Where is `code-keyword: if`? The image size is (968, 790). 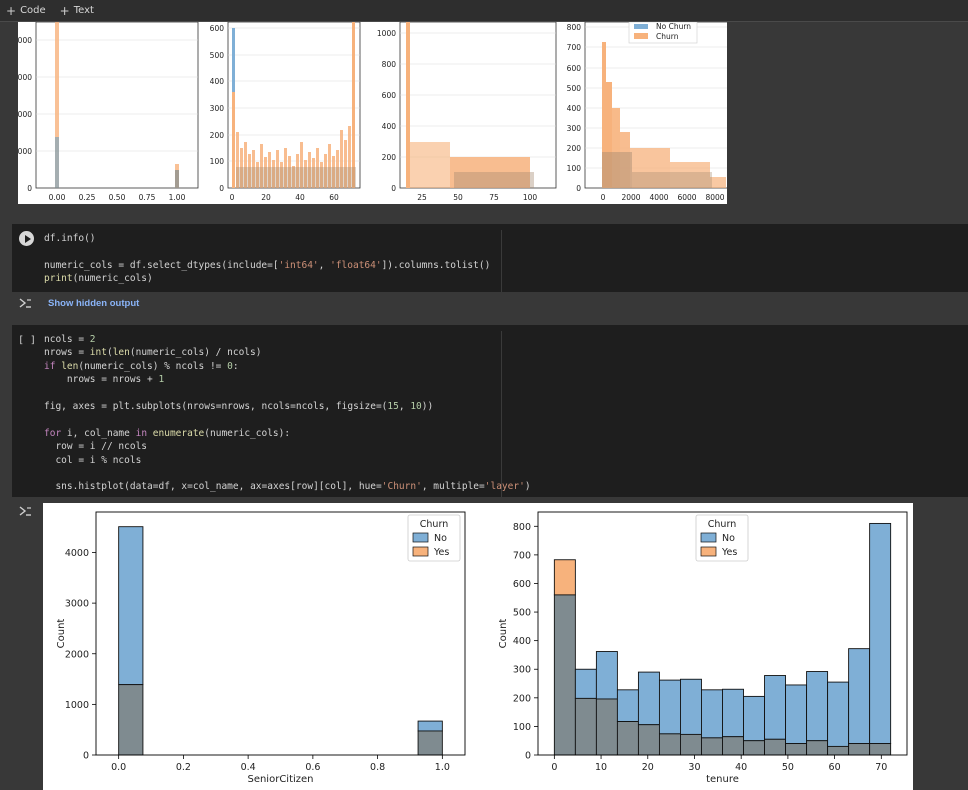
code-keyword: if is located at coordinates (50, 366).